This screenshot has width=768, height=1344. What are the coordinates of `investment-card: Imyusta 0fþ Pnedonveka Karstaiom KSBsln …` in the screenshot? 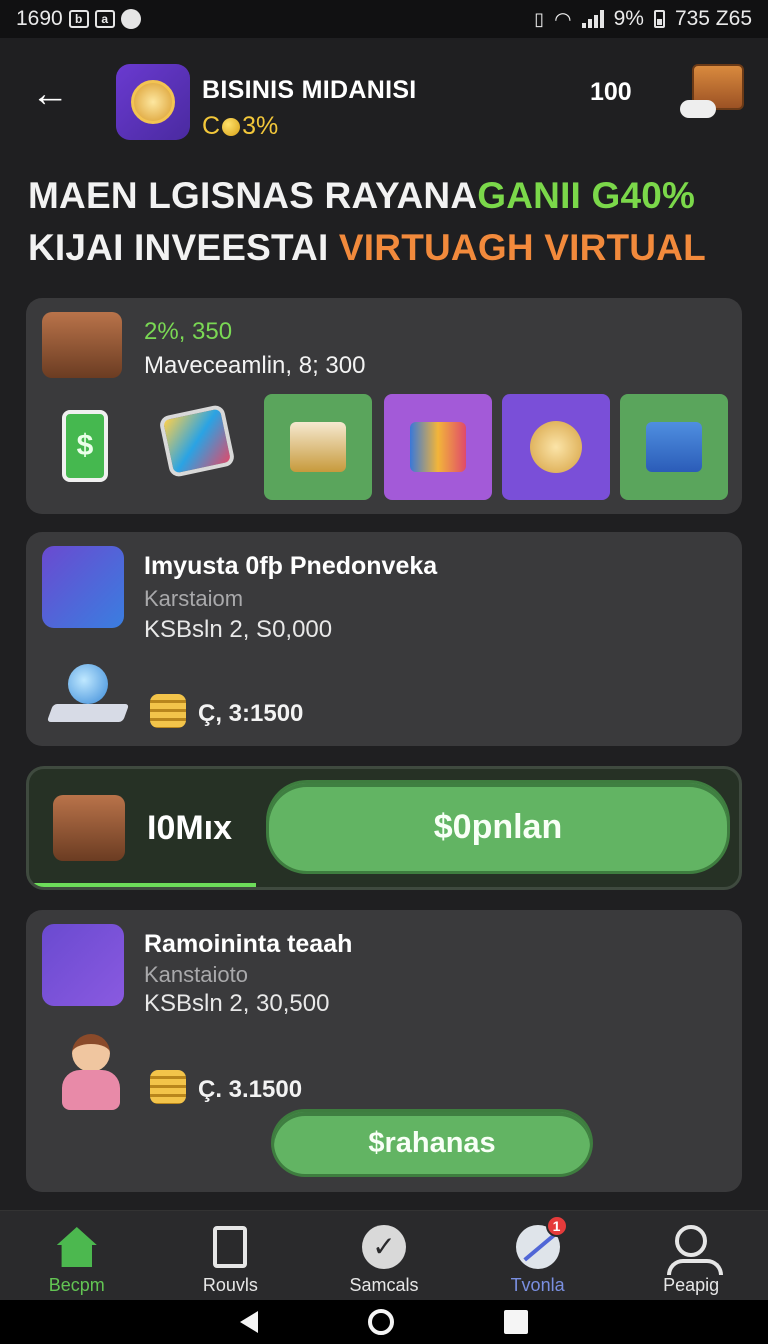 It's located at (384, 639).